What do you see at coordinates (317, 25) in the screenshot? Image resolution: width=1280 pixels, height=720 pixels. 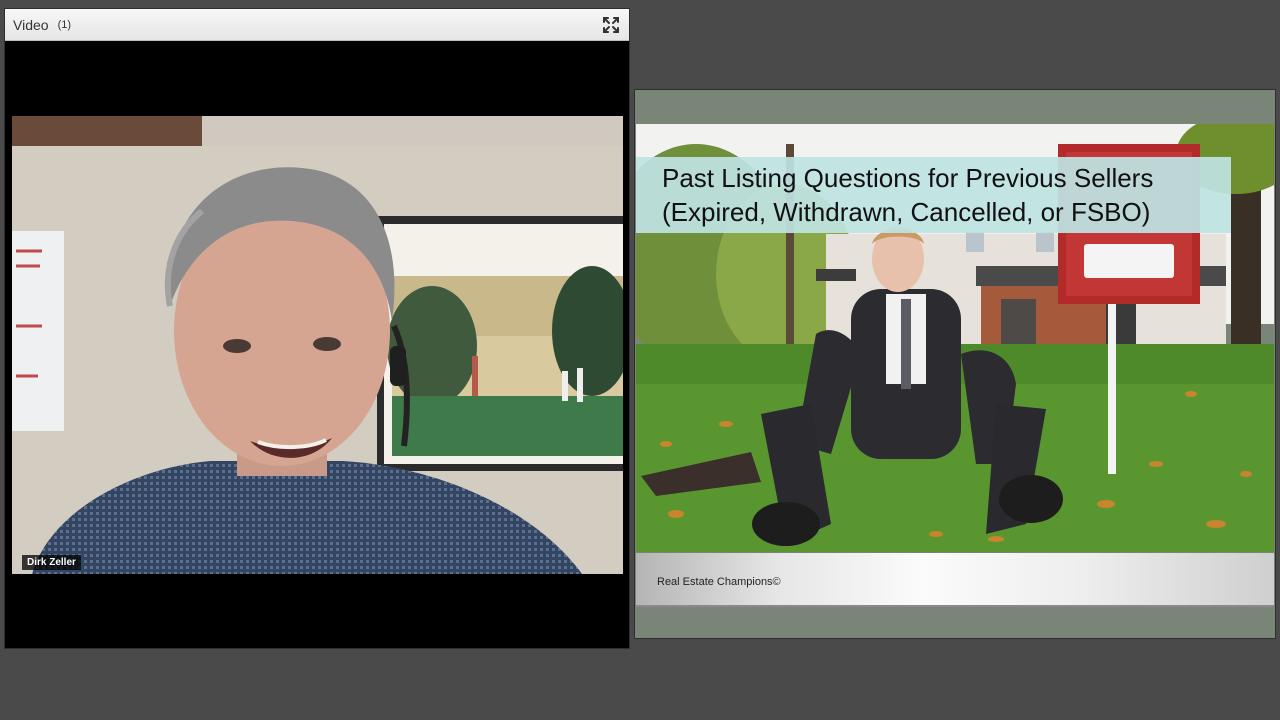 I see `video-pod-header: Video (1)` at bounding box center [317, 25].